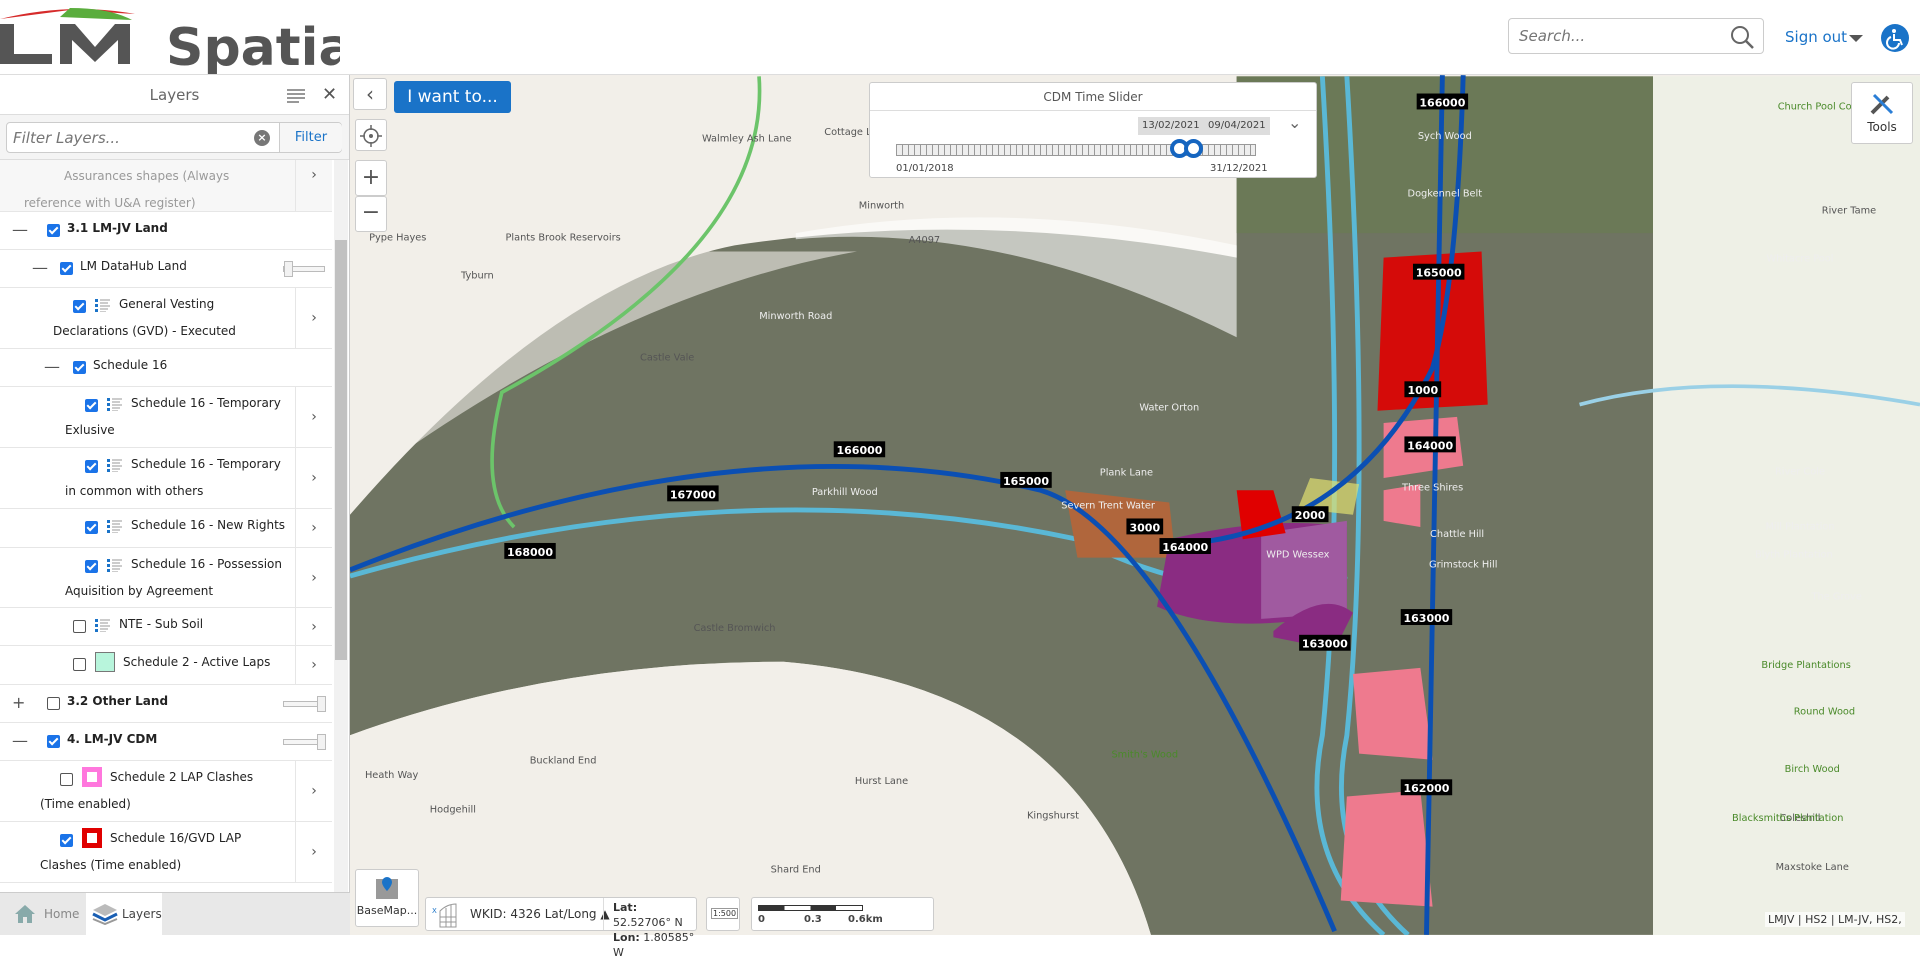  I want to click on layer-row: — 4. LM-JV CDM, so click(166, 742).